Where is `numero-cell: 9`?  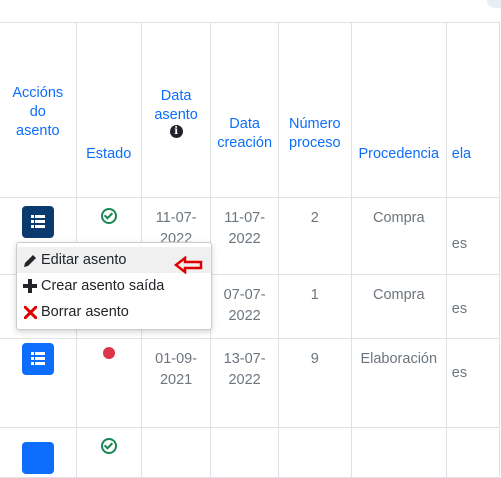
numero-cell: 9 is located at coordinates (314, 383).